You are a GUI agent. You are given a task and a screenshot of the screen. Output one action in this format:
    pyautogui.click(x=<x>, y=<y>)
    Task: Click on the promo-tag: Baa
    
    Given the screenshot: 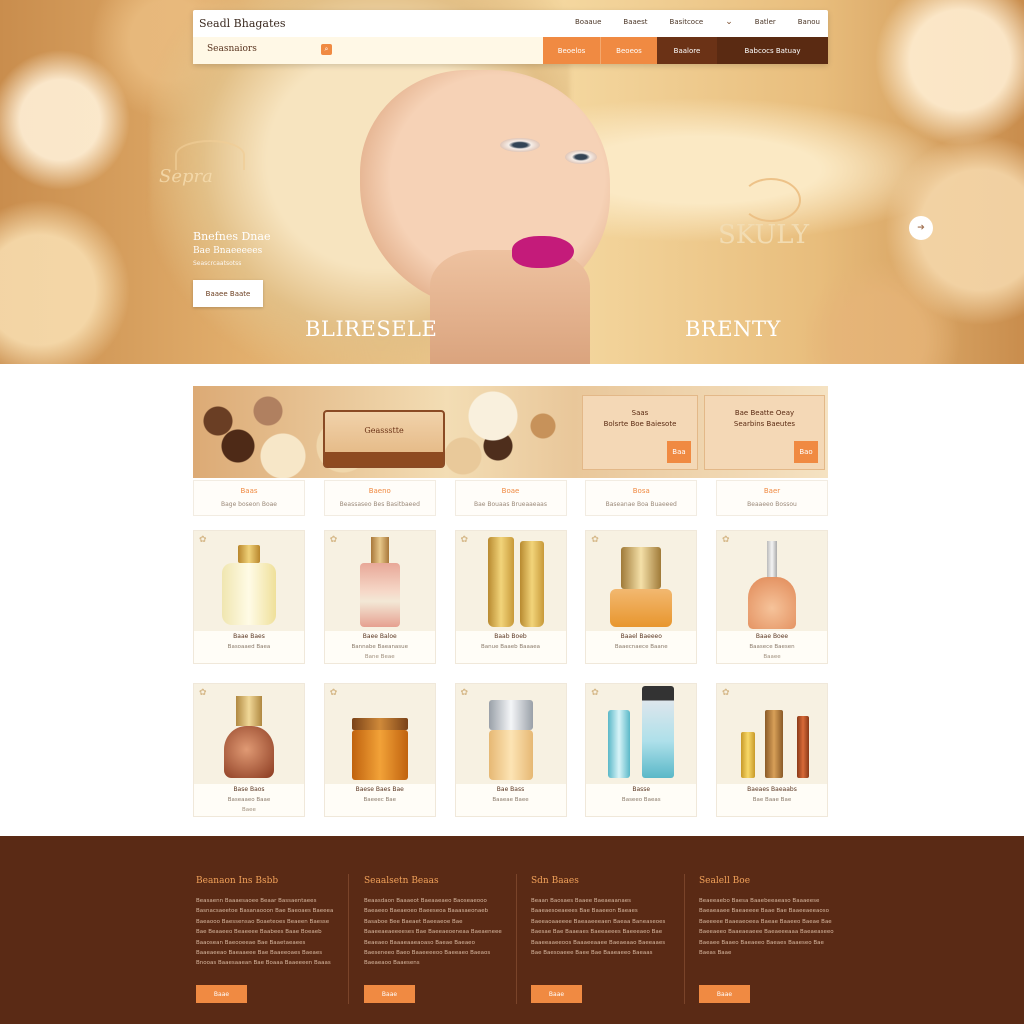 What is the action you would take?
    pyautogui.click(x=679, y=452)
    